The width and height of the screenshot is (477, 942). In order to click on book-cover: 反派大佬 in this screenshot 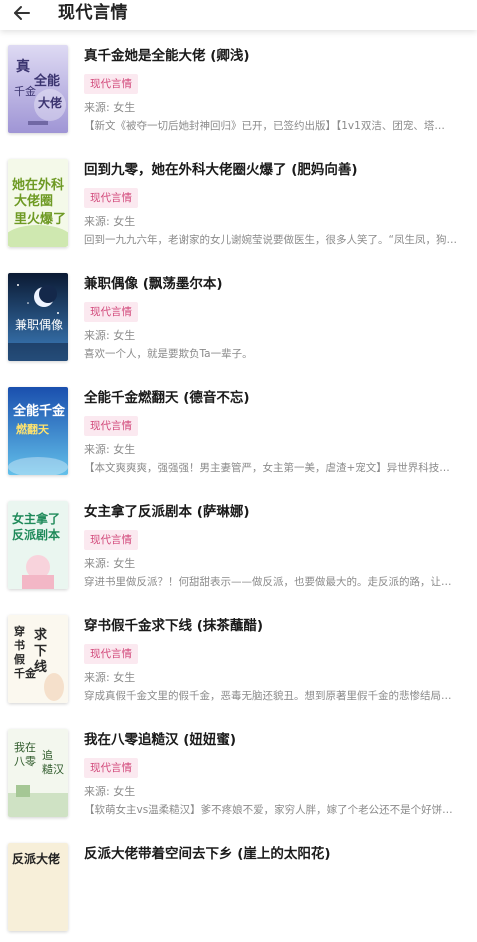, I will do `click(38, 887)`.